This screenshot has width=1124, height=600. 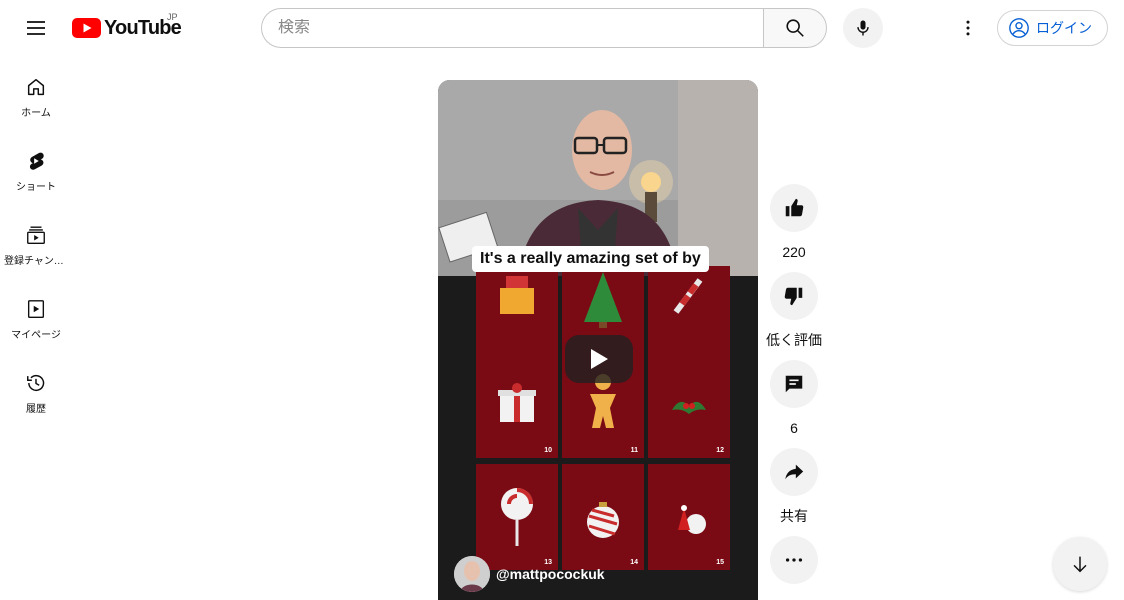 I want to click on bauble-icon, so click(x=603, y=520).